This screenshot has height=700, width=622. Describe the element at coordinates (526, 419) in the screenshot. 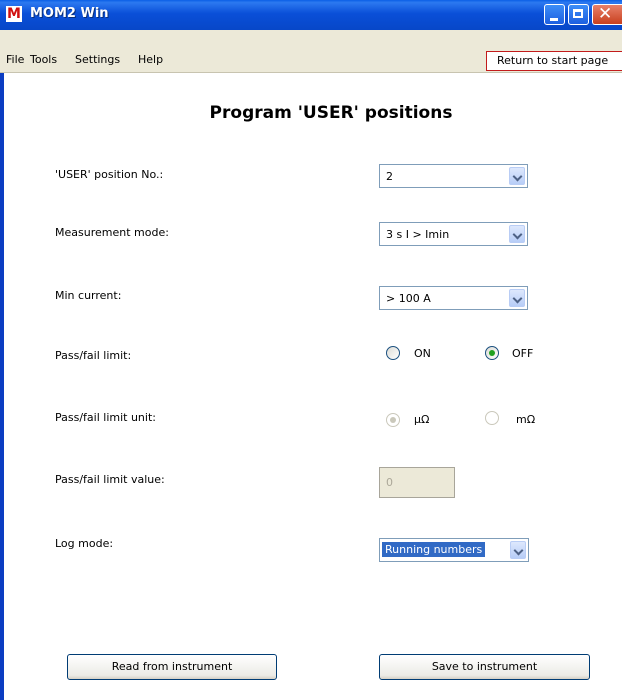

I see `unit-milli-ohm-label: mΩ` at that location.